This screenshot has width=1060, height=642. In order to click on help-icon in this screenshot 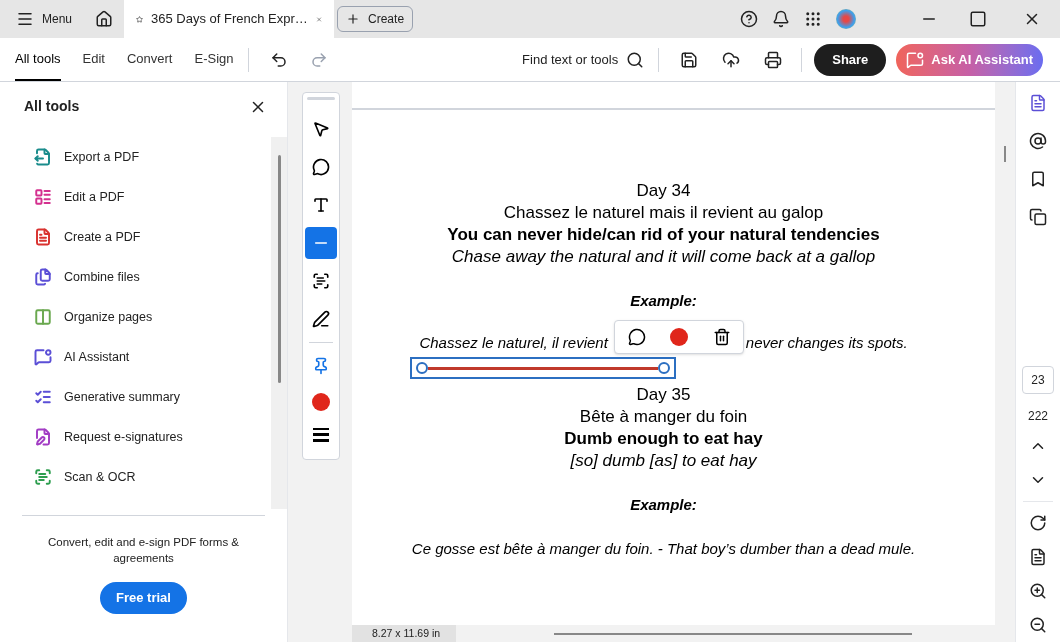, I will do `click(749, 19)`.